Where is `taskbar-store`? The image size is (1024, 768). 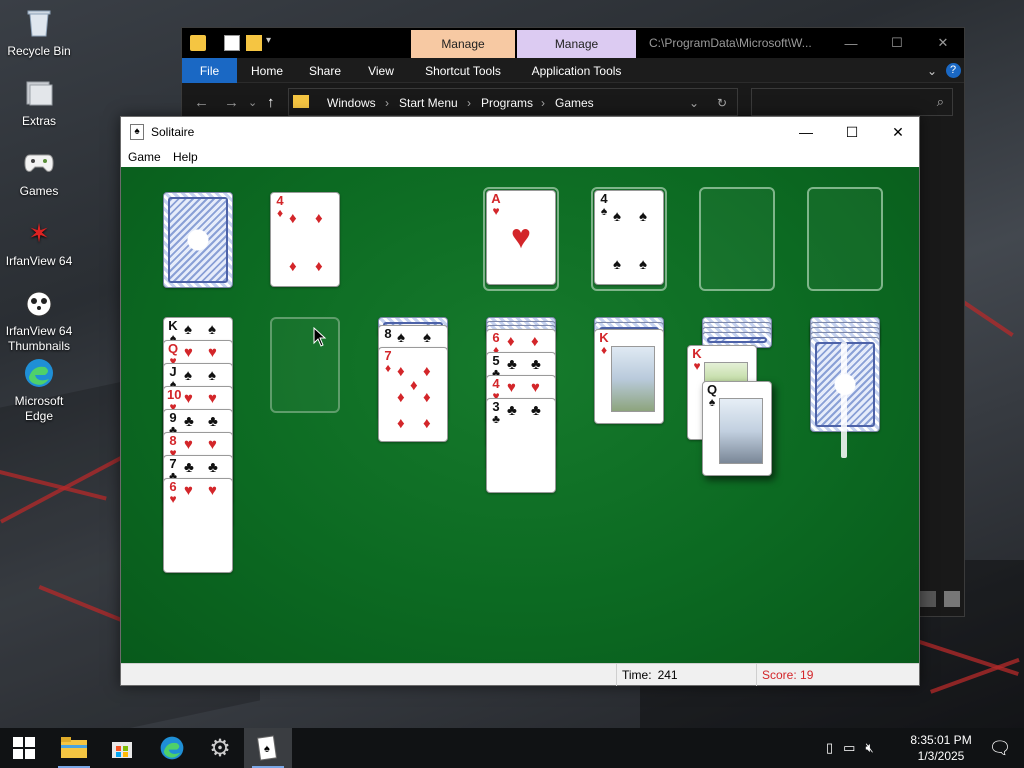 taskbar-store is located at coordinates (122, 748).